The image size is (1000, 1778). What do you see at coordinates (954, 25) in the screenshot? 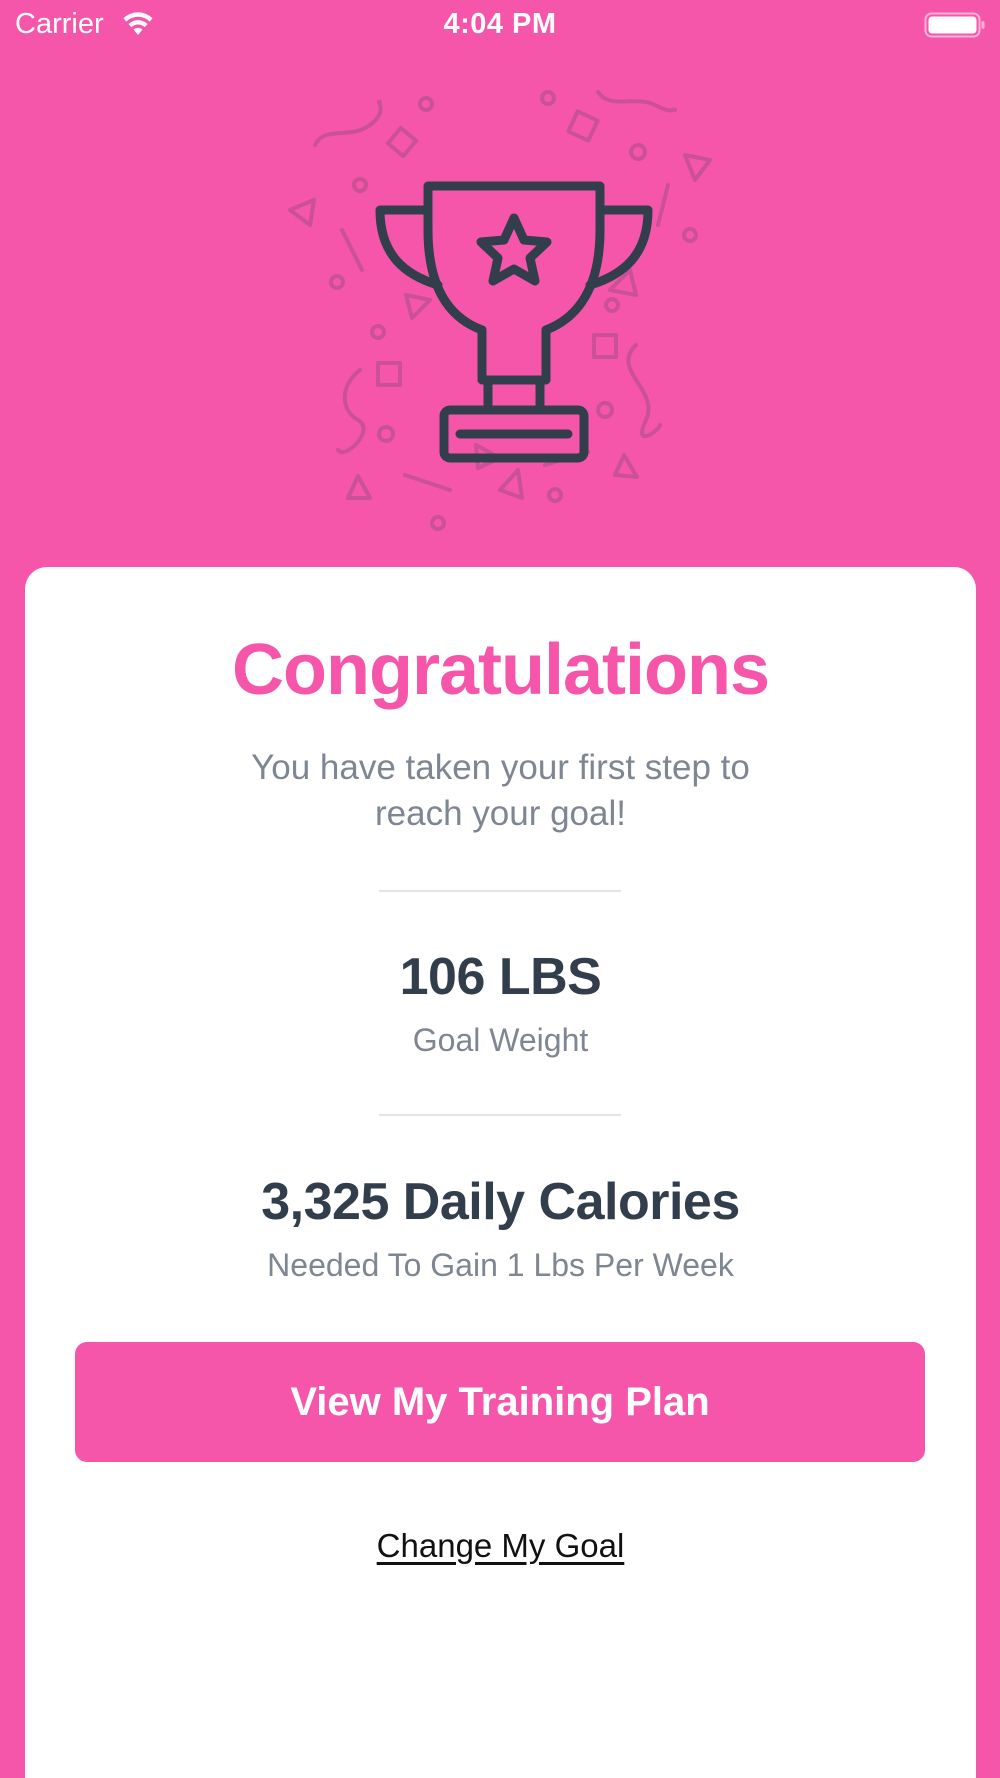
I see `battery-icon` at bounding box center [954, 25].